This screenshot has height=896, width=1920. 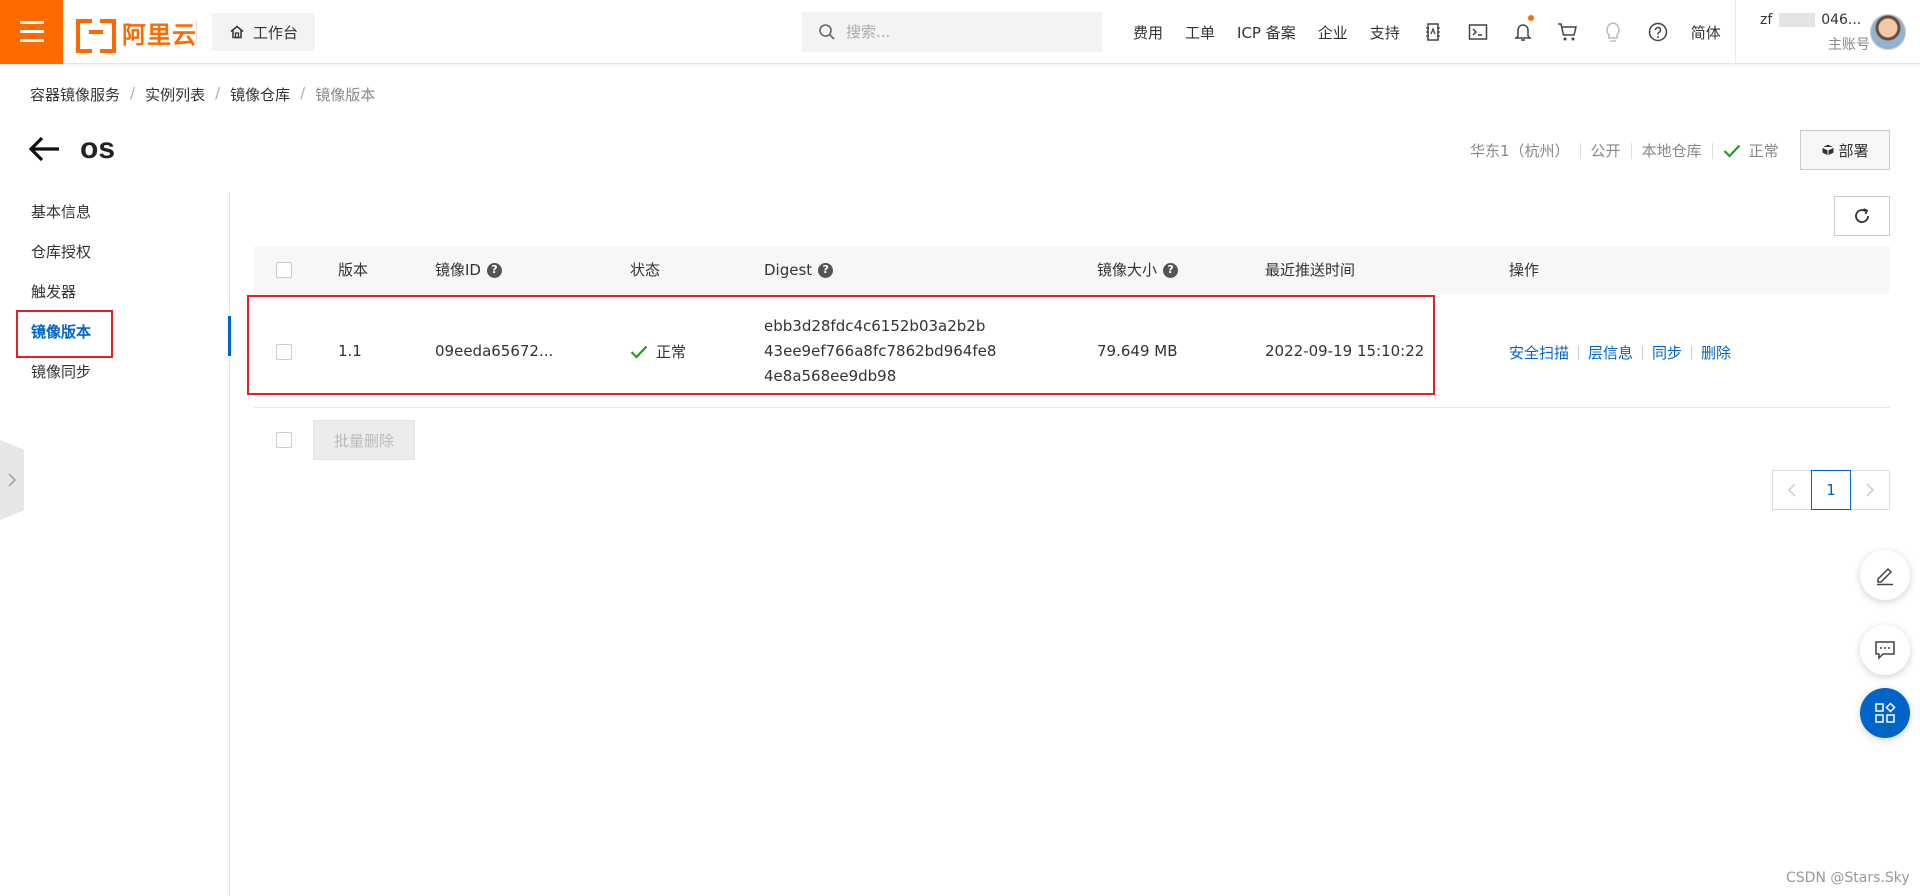 What do you see at coordinates (260, 94) in the screenshot?
I see `breadcrumb-item: 镜像仓库` at bounding box center [260, 94].